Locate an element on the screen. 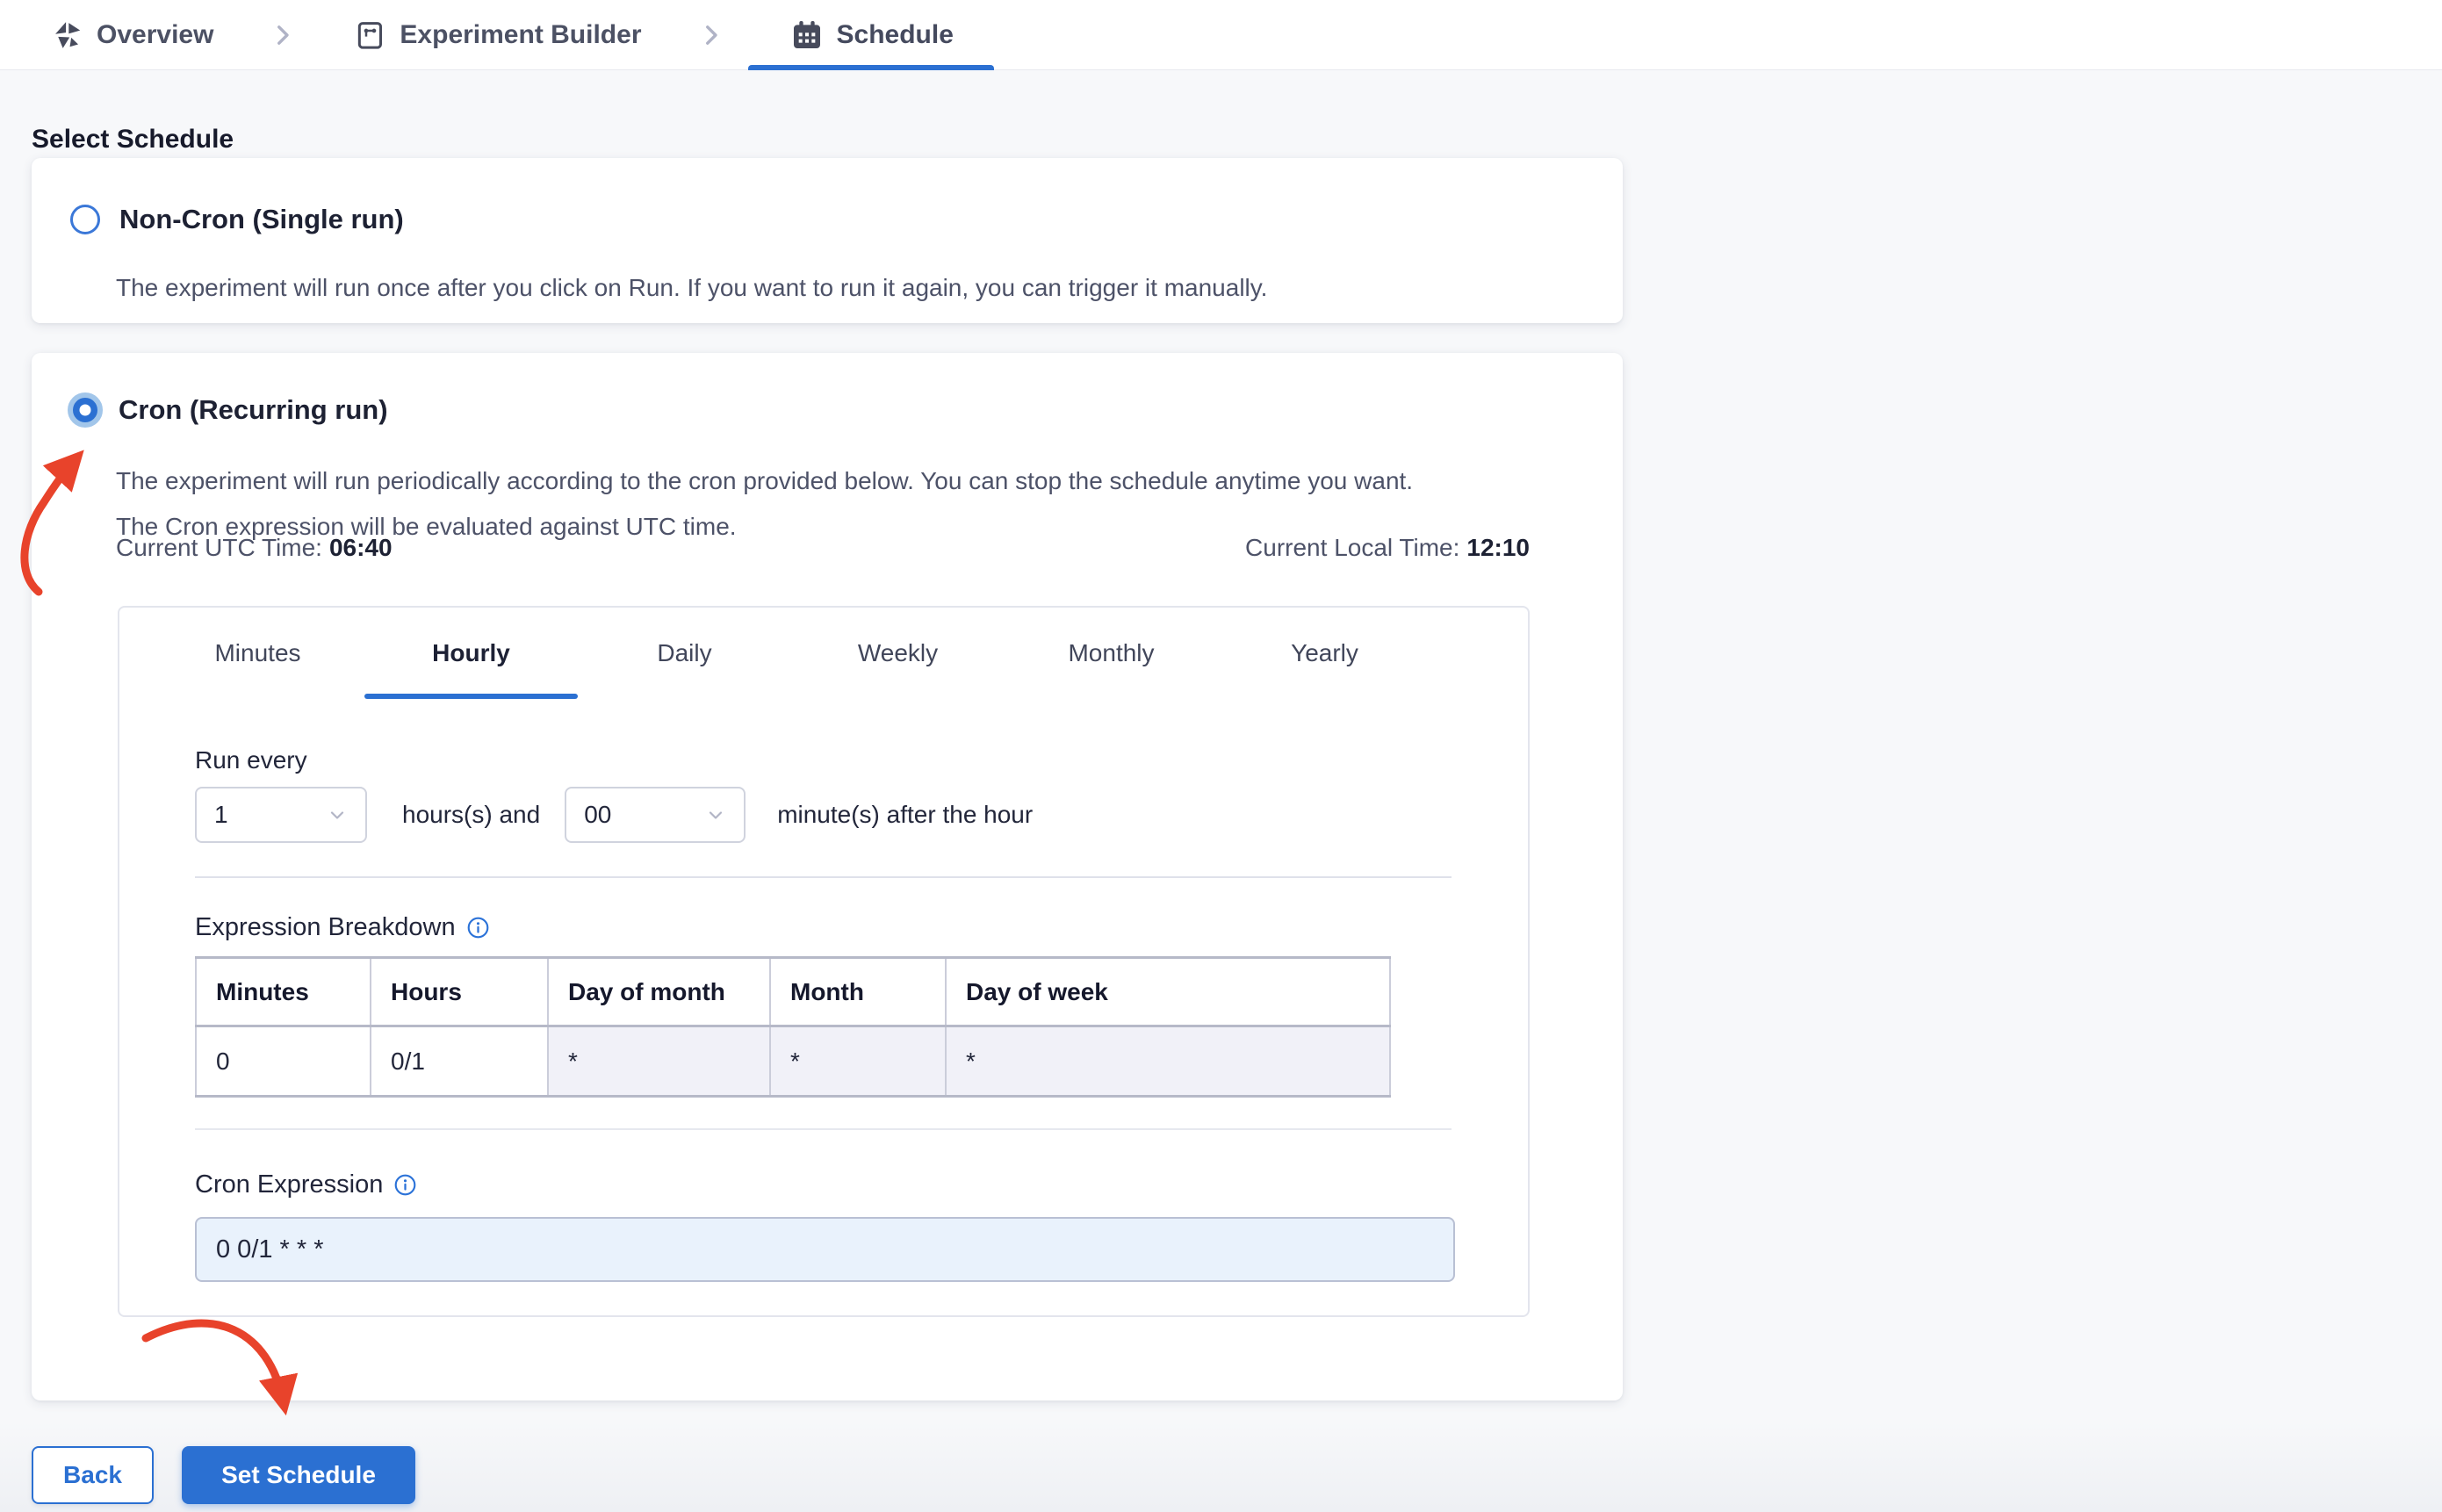 The width and height of the screenshot is (2442, 1512). breakdown-col-minutes: Minutes is located at coordinates (283, 991).